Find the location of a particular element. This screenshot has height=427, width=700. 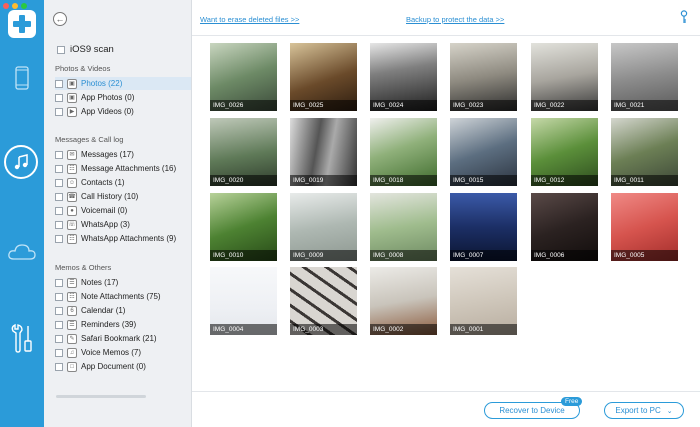

minimize-window-button is located at coordinates (15, 6).